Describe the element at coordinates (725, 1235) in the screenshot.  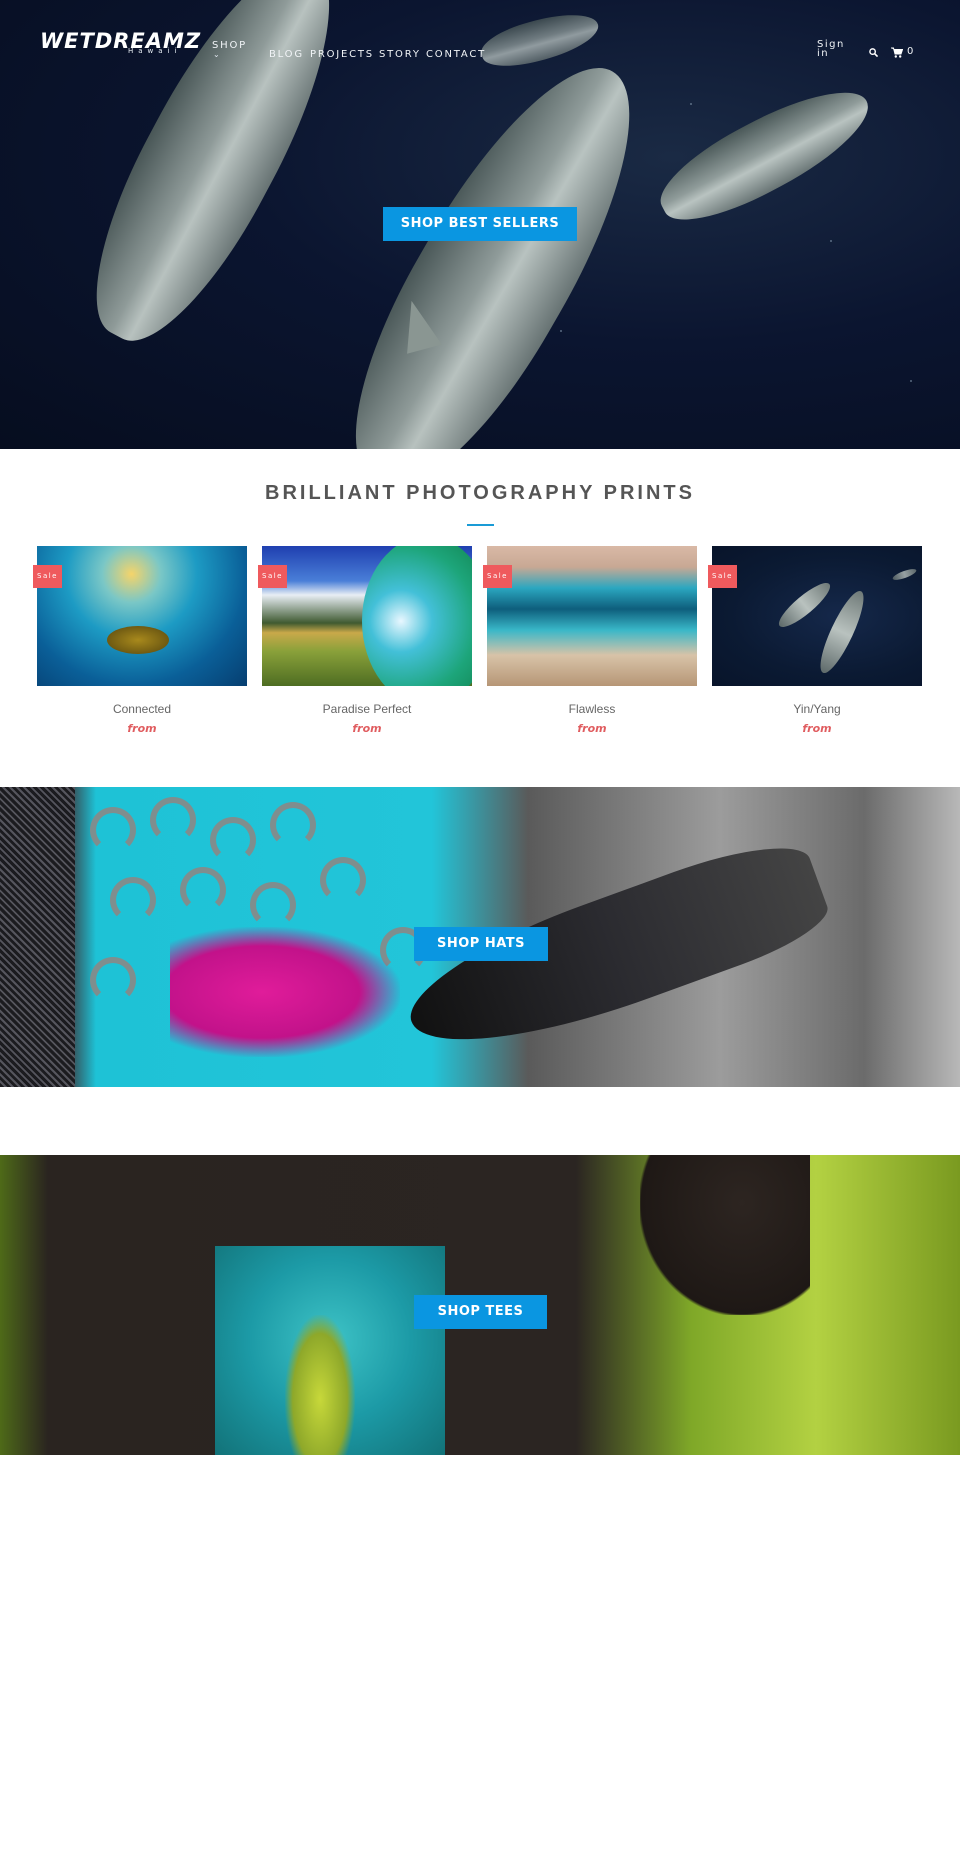
I see `arm-shape` at that location.